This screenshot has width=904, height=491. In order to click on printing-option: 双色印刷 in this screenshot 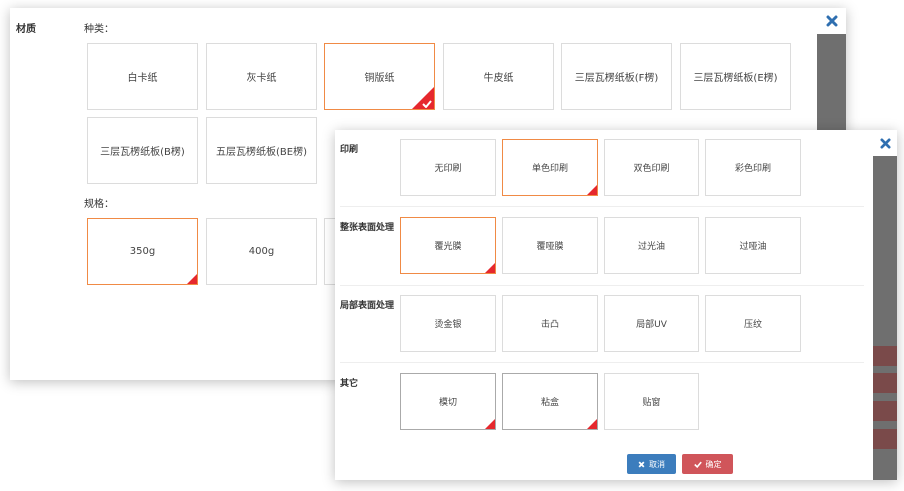, I will do `click(651, 167)`.